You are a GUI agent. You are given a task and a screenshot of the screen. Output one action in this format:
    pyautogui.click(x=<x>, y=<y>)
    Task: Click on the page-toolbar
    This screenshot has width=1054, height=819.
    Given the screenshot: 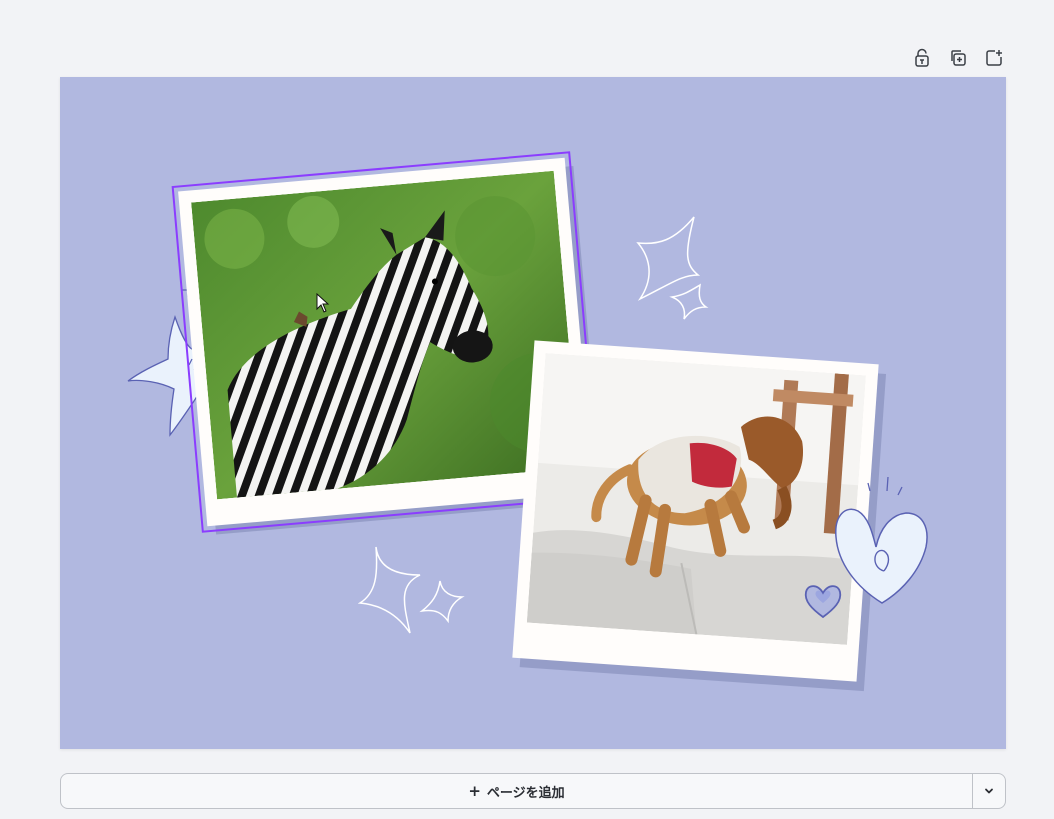 What is the action you would take?
    pyautogui.click(x=958, y=58)
    